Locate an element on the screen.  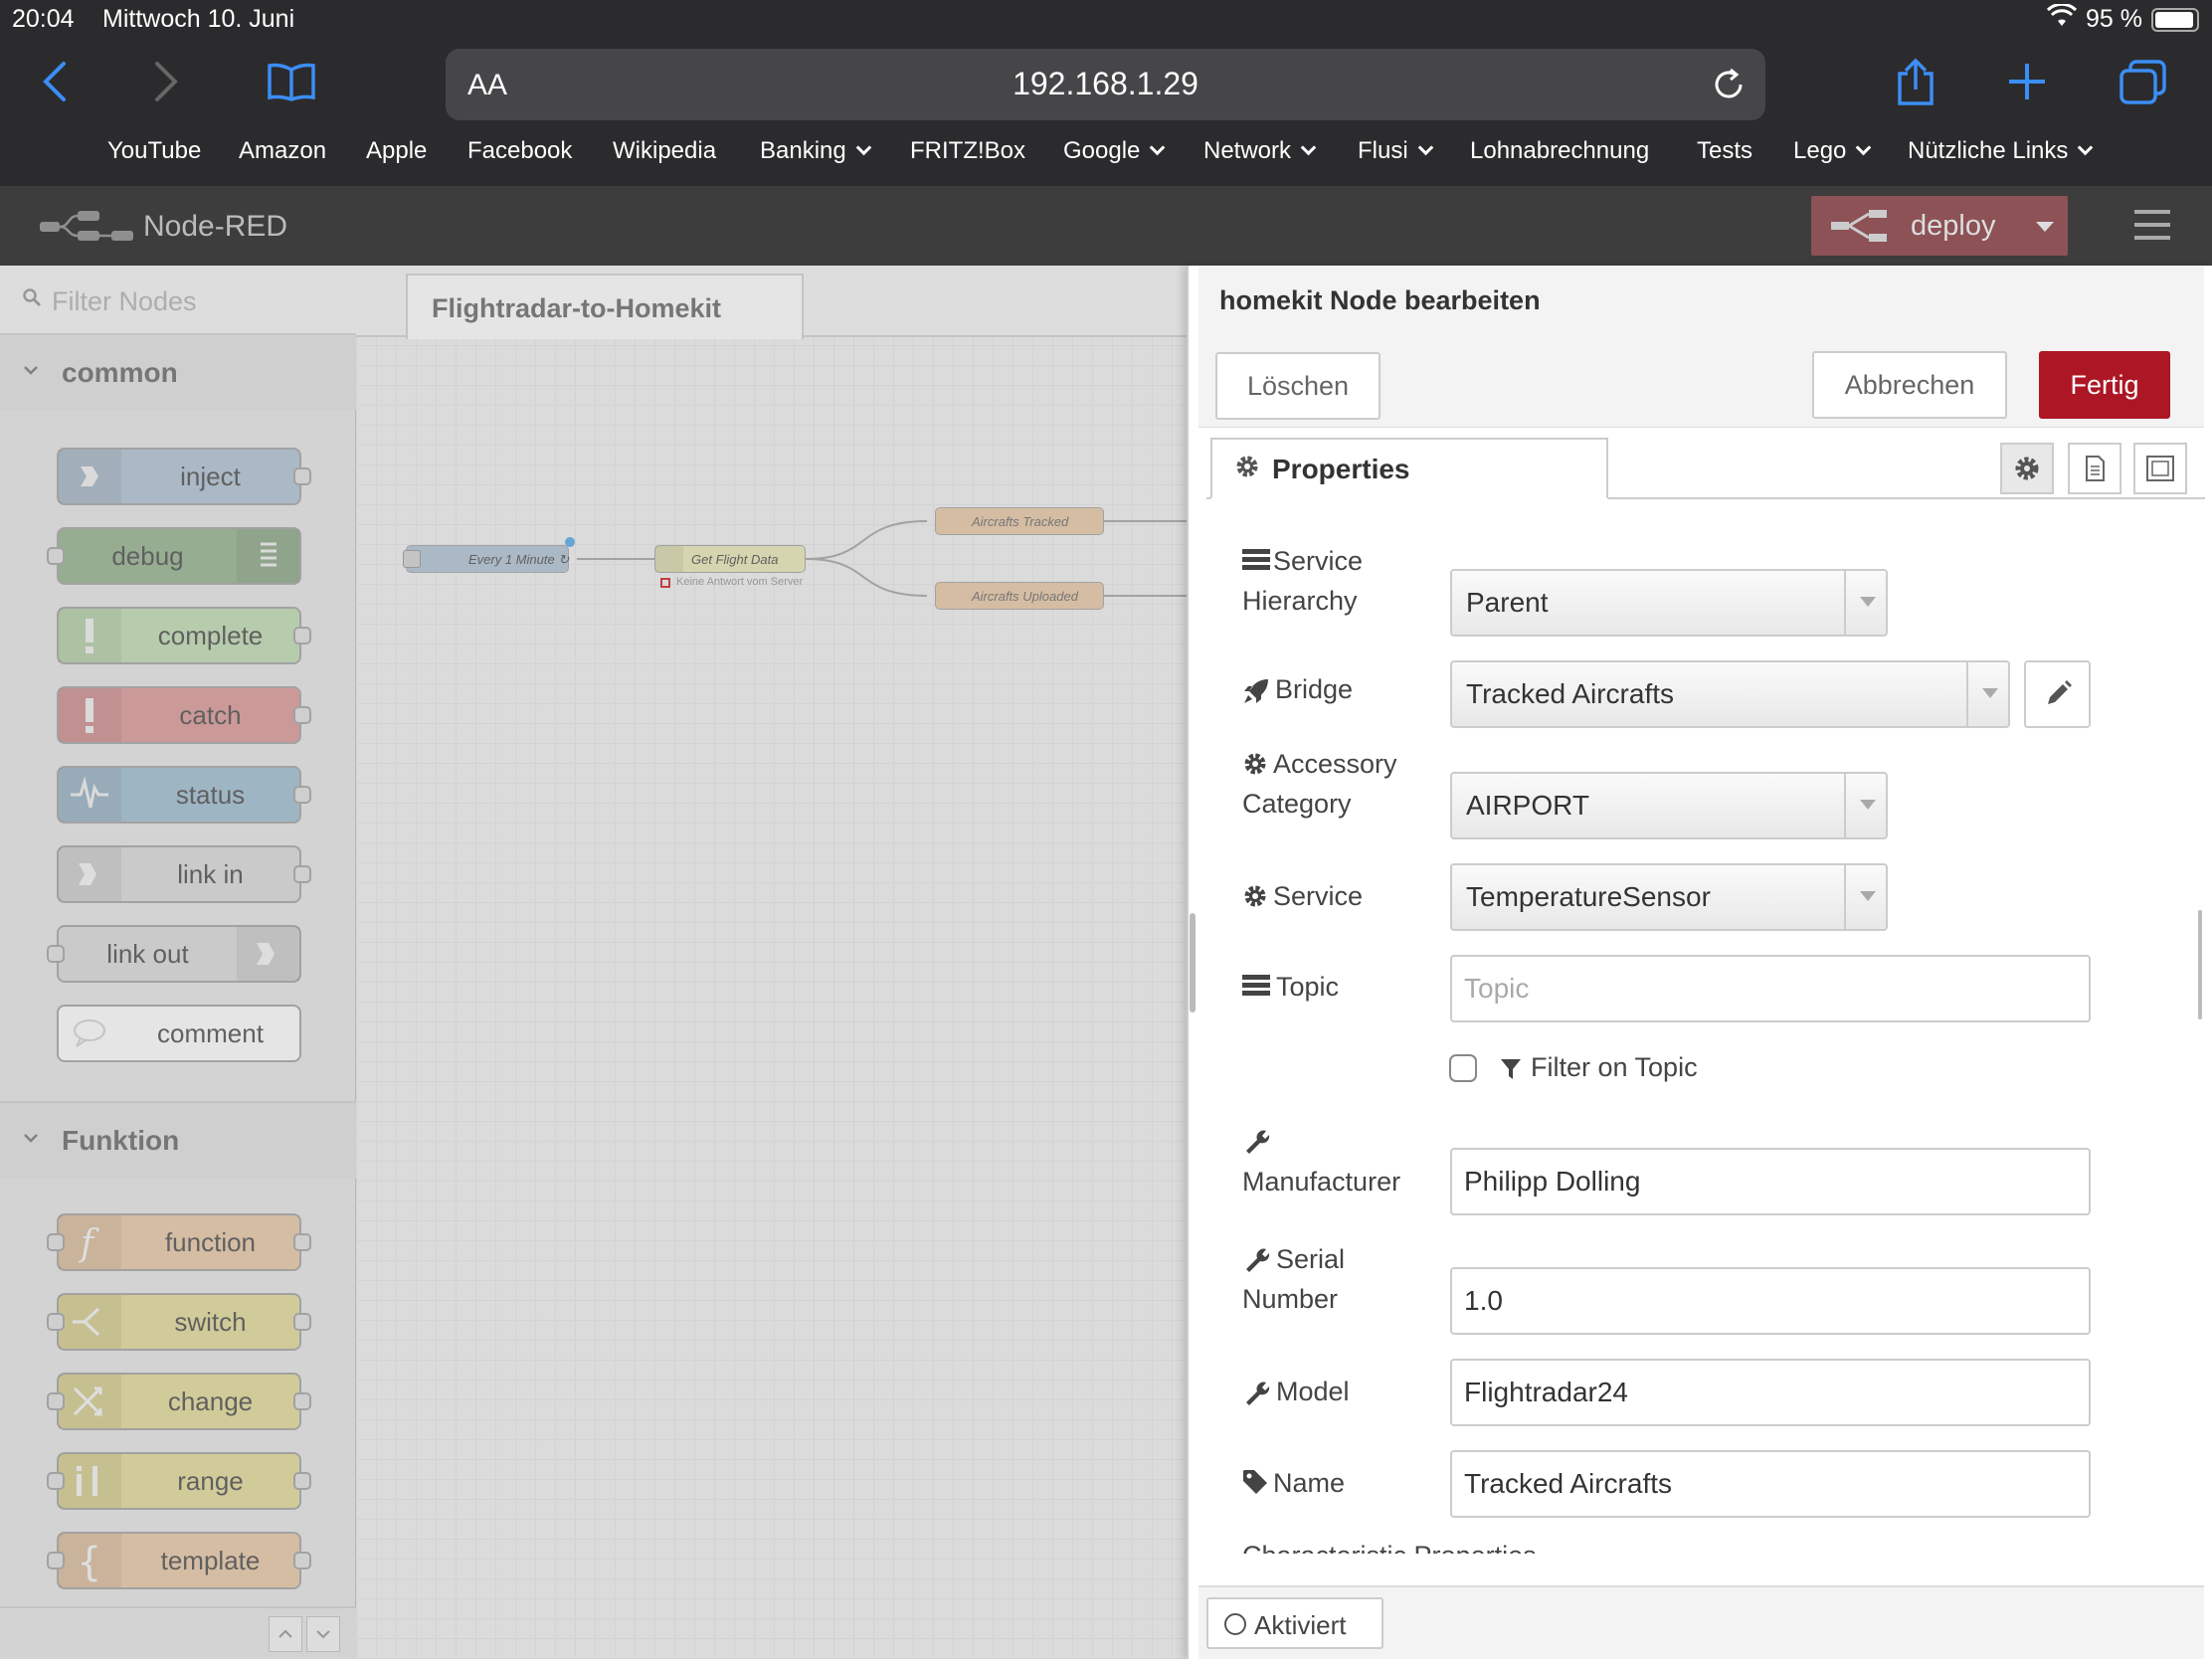
circle-icon is located at coordinates (1235, 1624).